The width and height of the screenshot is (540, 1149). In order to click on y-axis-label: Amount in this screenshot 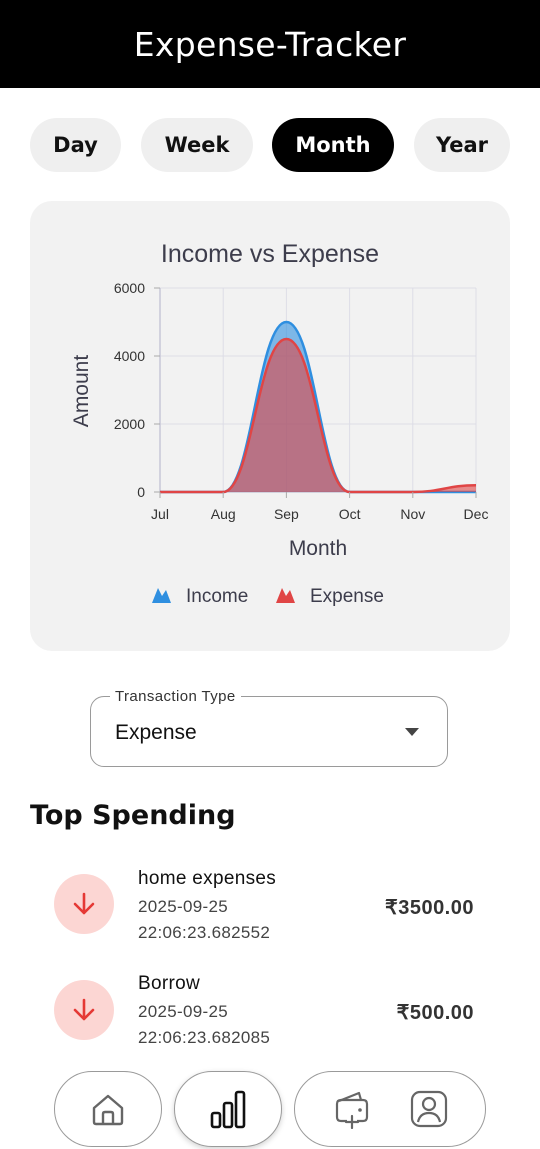, I will do `click(81, 391)`.